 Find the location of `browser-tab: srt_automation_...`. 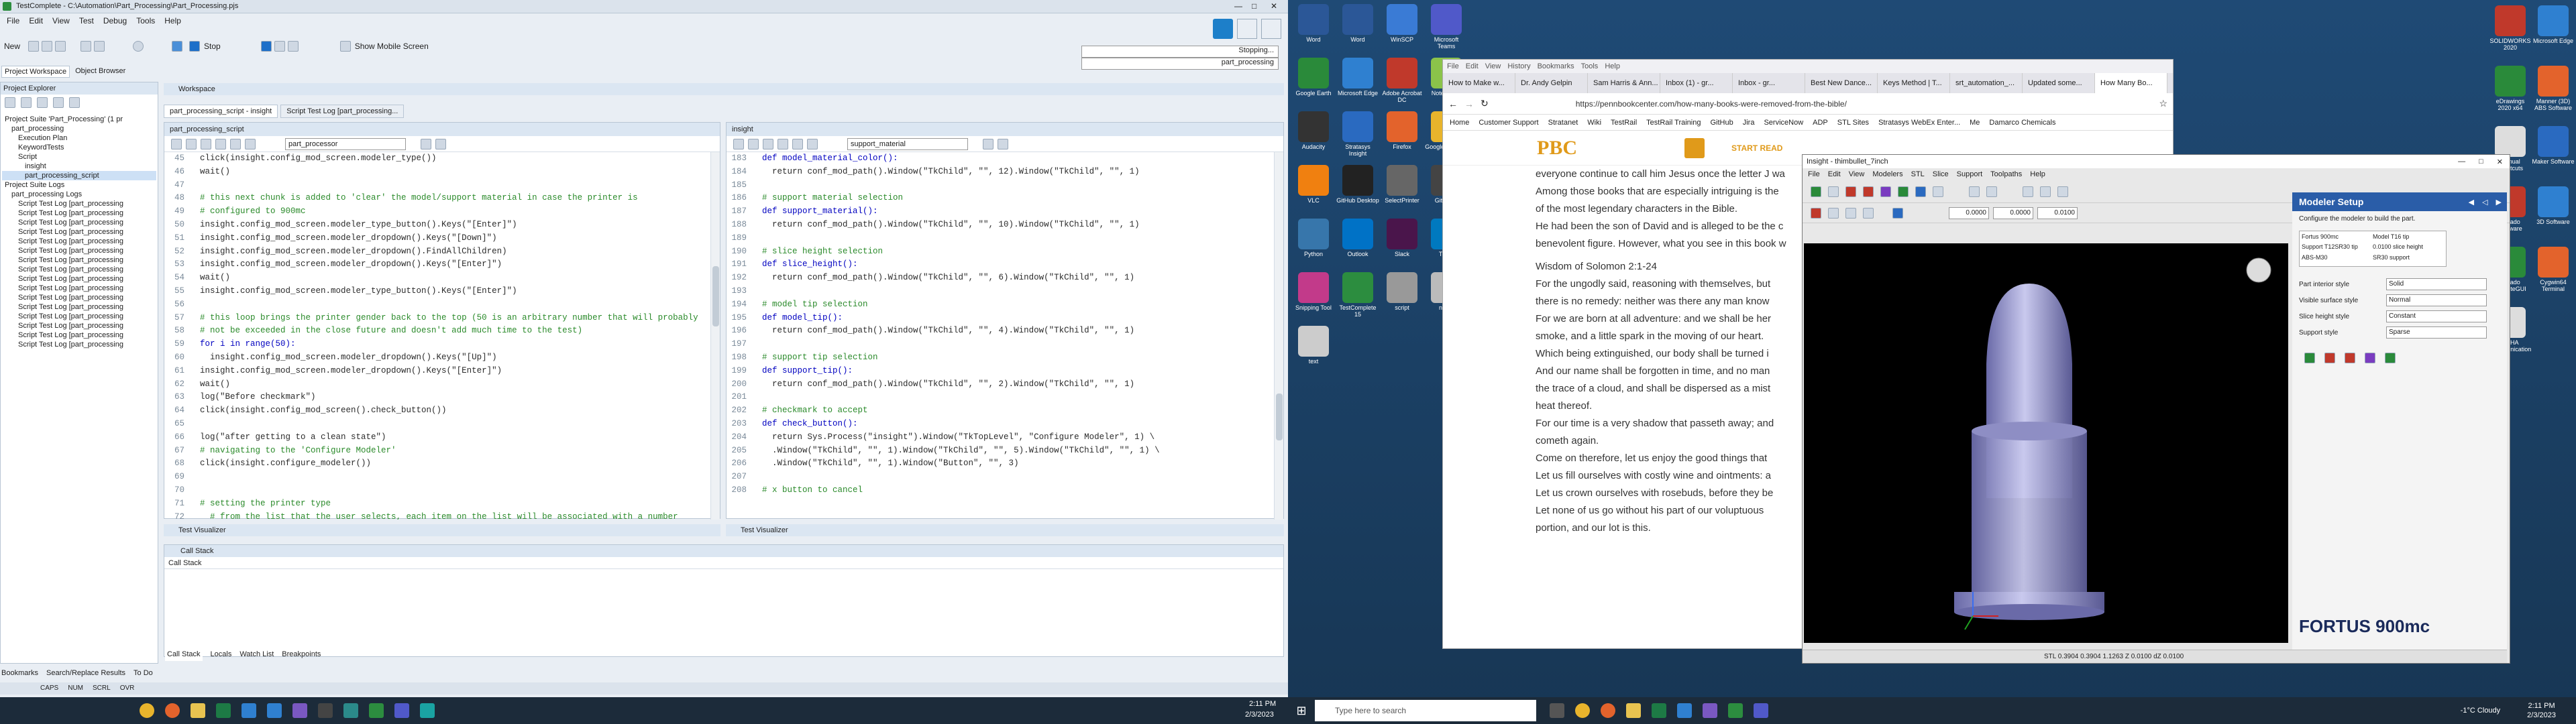

browser-tab: srt_automation_... is located at coordinates (1986, 83).